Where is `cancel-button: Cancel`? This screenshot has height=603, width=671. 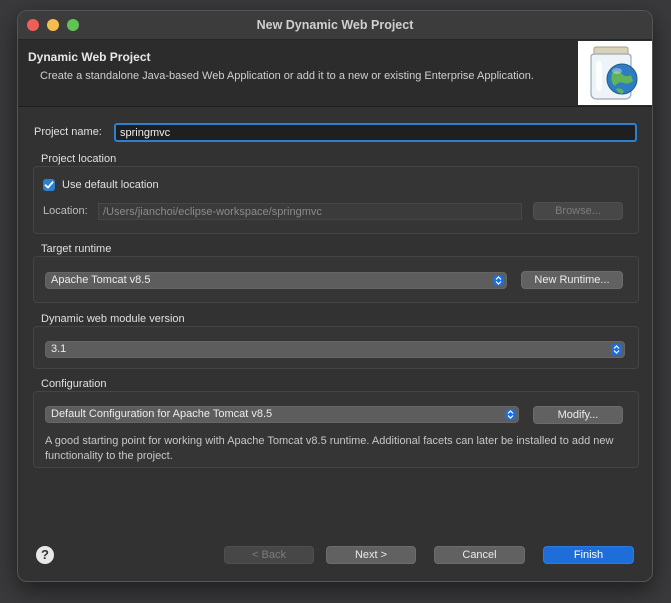
cancel-button: Cancel is located at coordinates (479, 555).